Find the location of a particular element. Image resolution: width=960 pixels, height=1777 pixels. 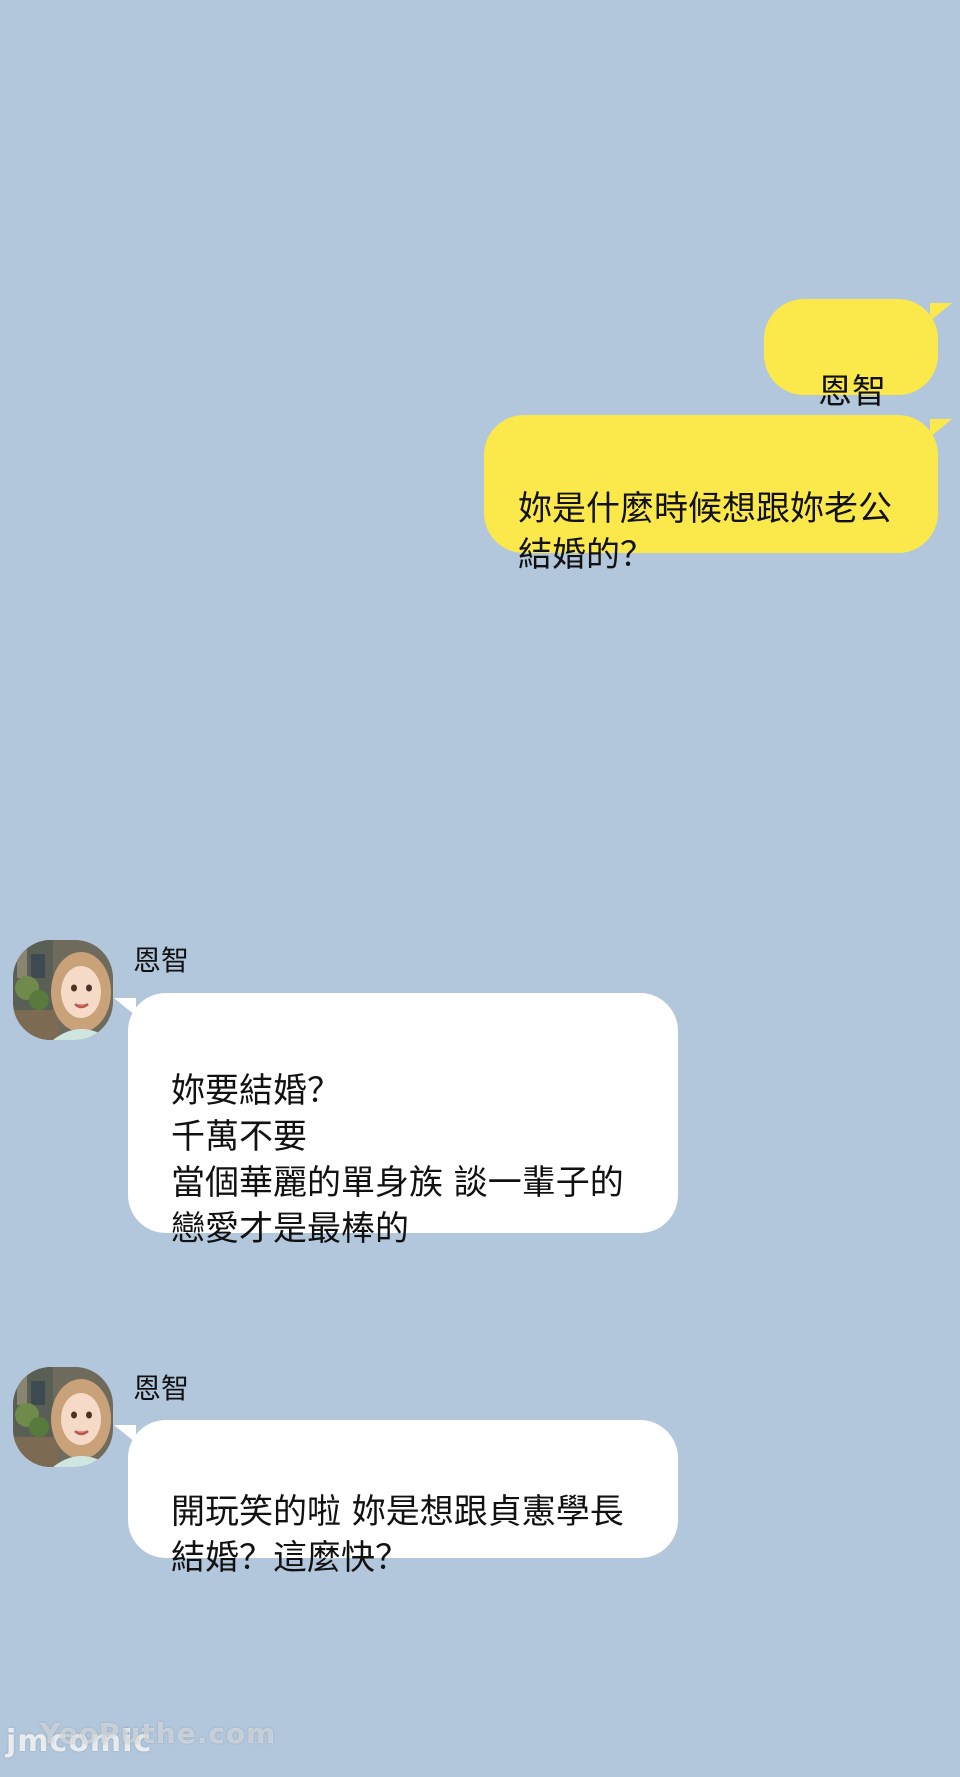

outgoing-message-bubble: 恩智 is located at coordinates (851, 355).